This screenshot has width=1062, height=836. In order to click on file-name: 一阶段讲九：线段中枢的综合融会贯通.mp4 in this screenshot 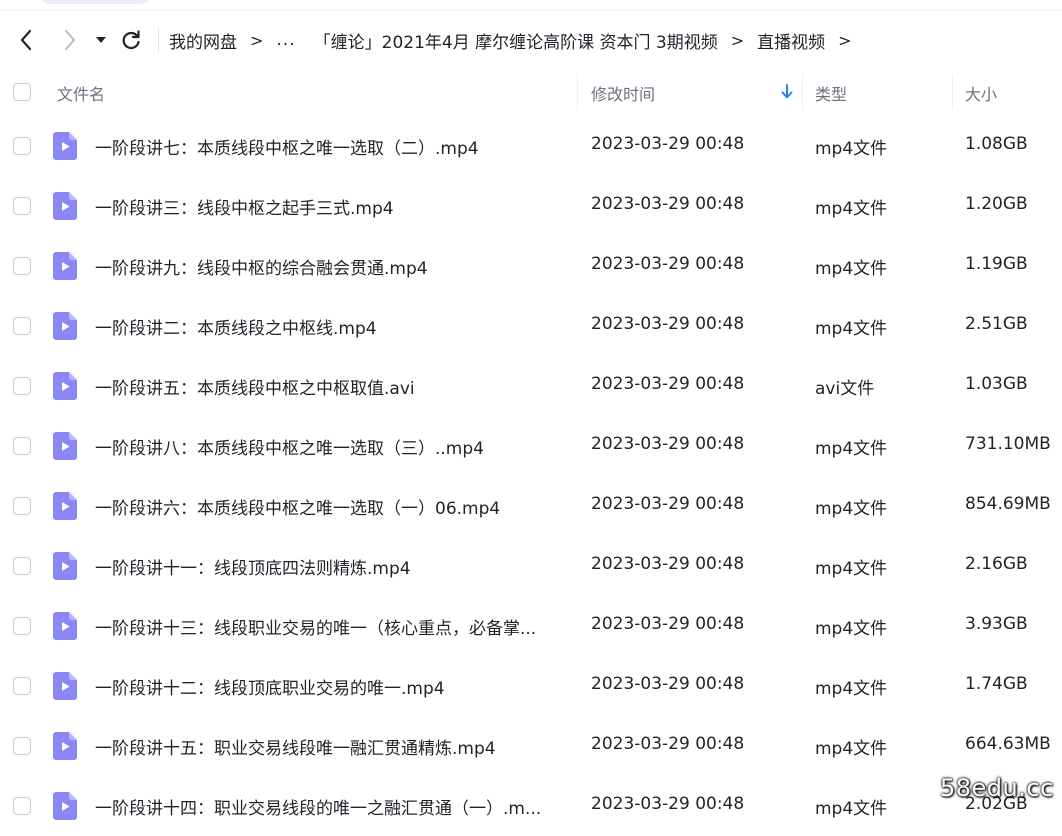, I will do `click(330, 266)`.